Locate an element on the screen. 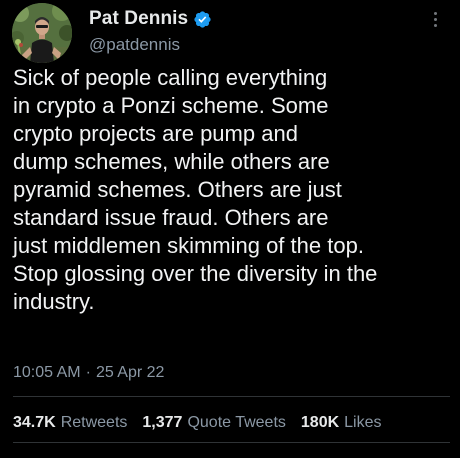  tweet-date: 25 Apr 22 is located at coordinates (130, 372).